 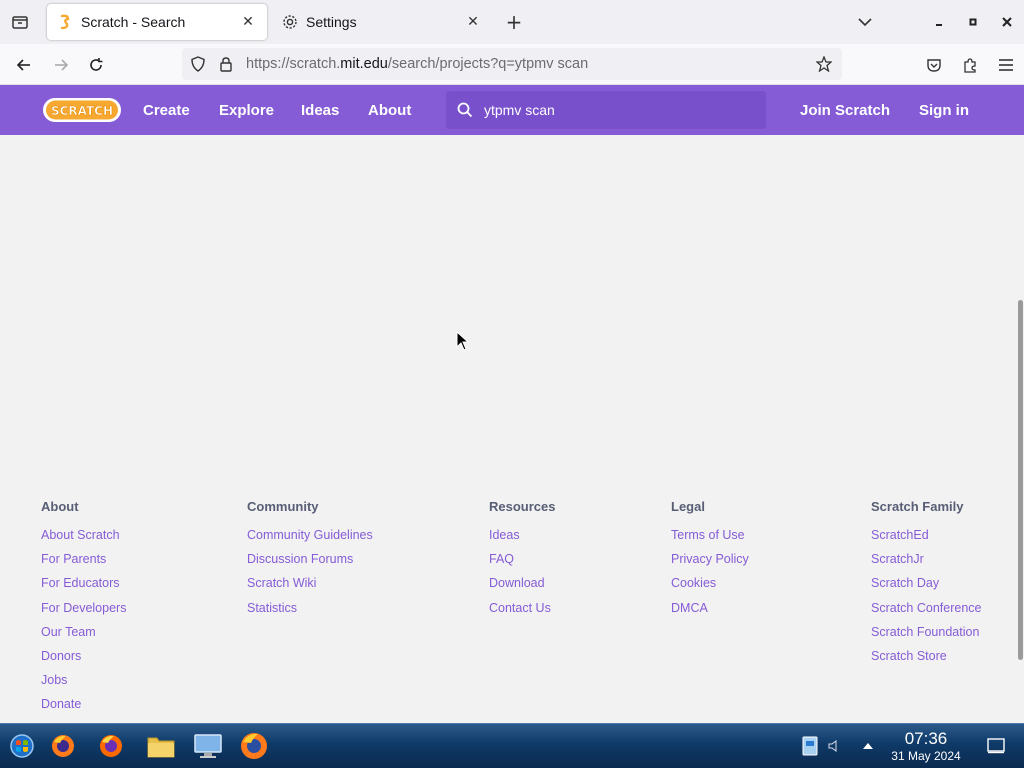 I want to click on close-window-button, so click(x=1007, y=22).